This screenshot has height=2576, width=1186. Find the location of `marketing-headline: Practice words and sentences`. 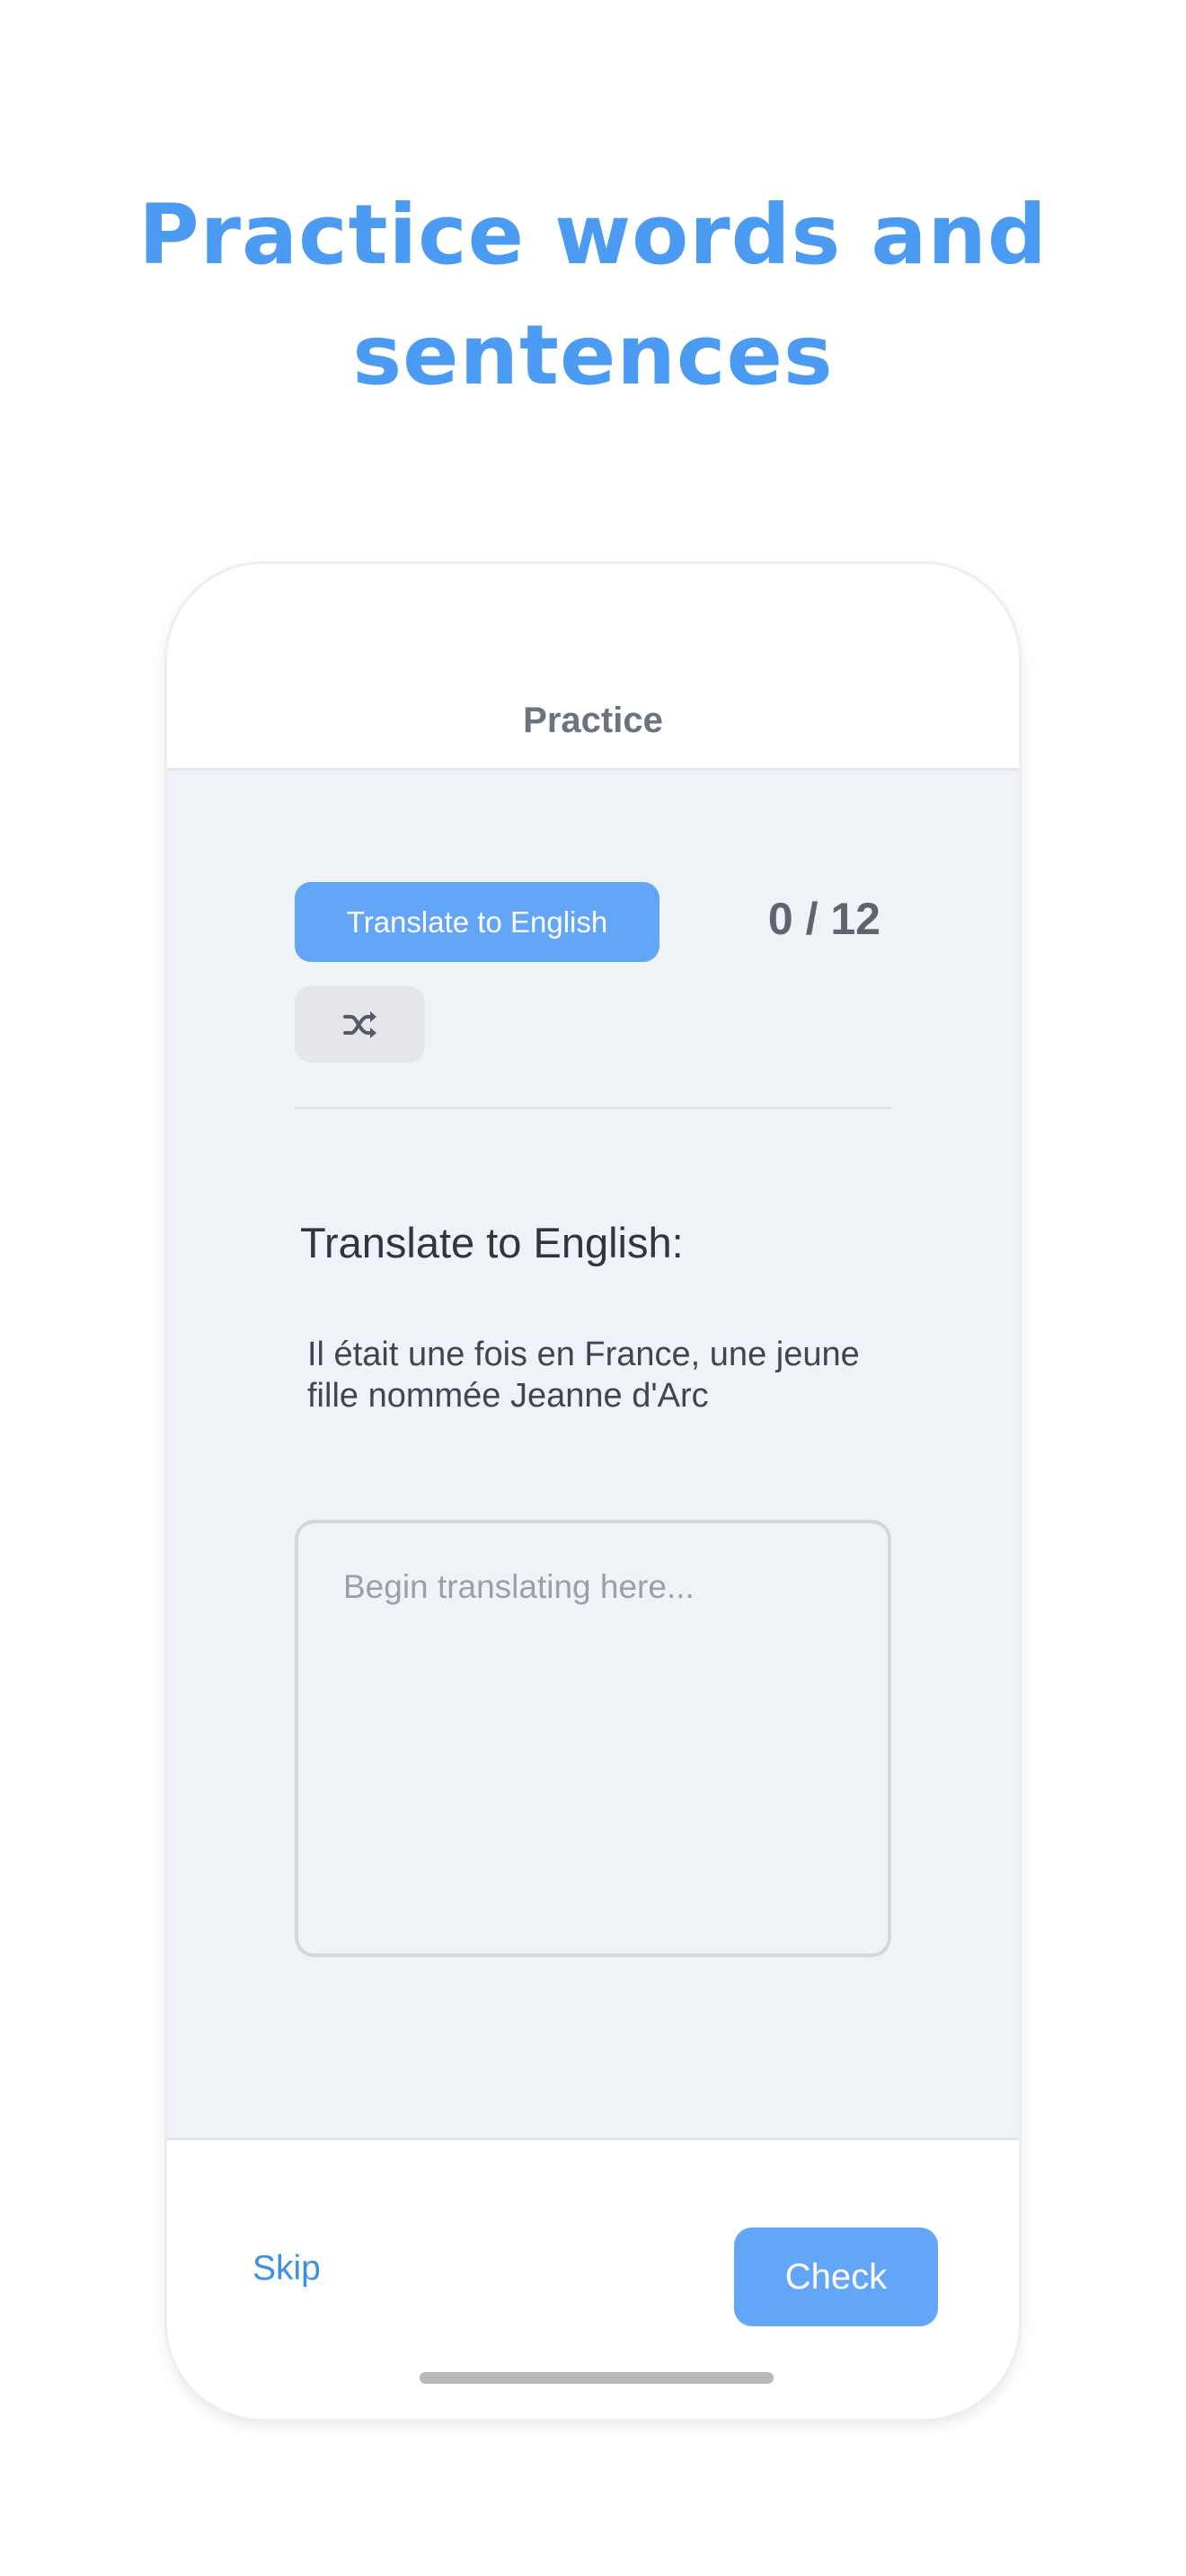

marketing-headline: Practice words and sentences is located at coordinates (593, 295).